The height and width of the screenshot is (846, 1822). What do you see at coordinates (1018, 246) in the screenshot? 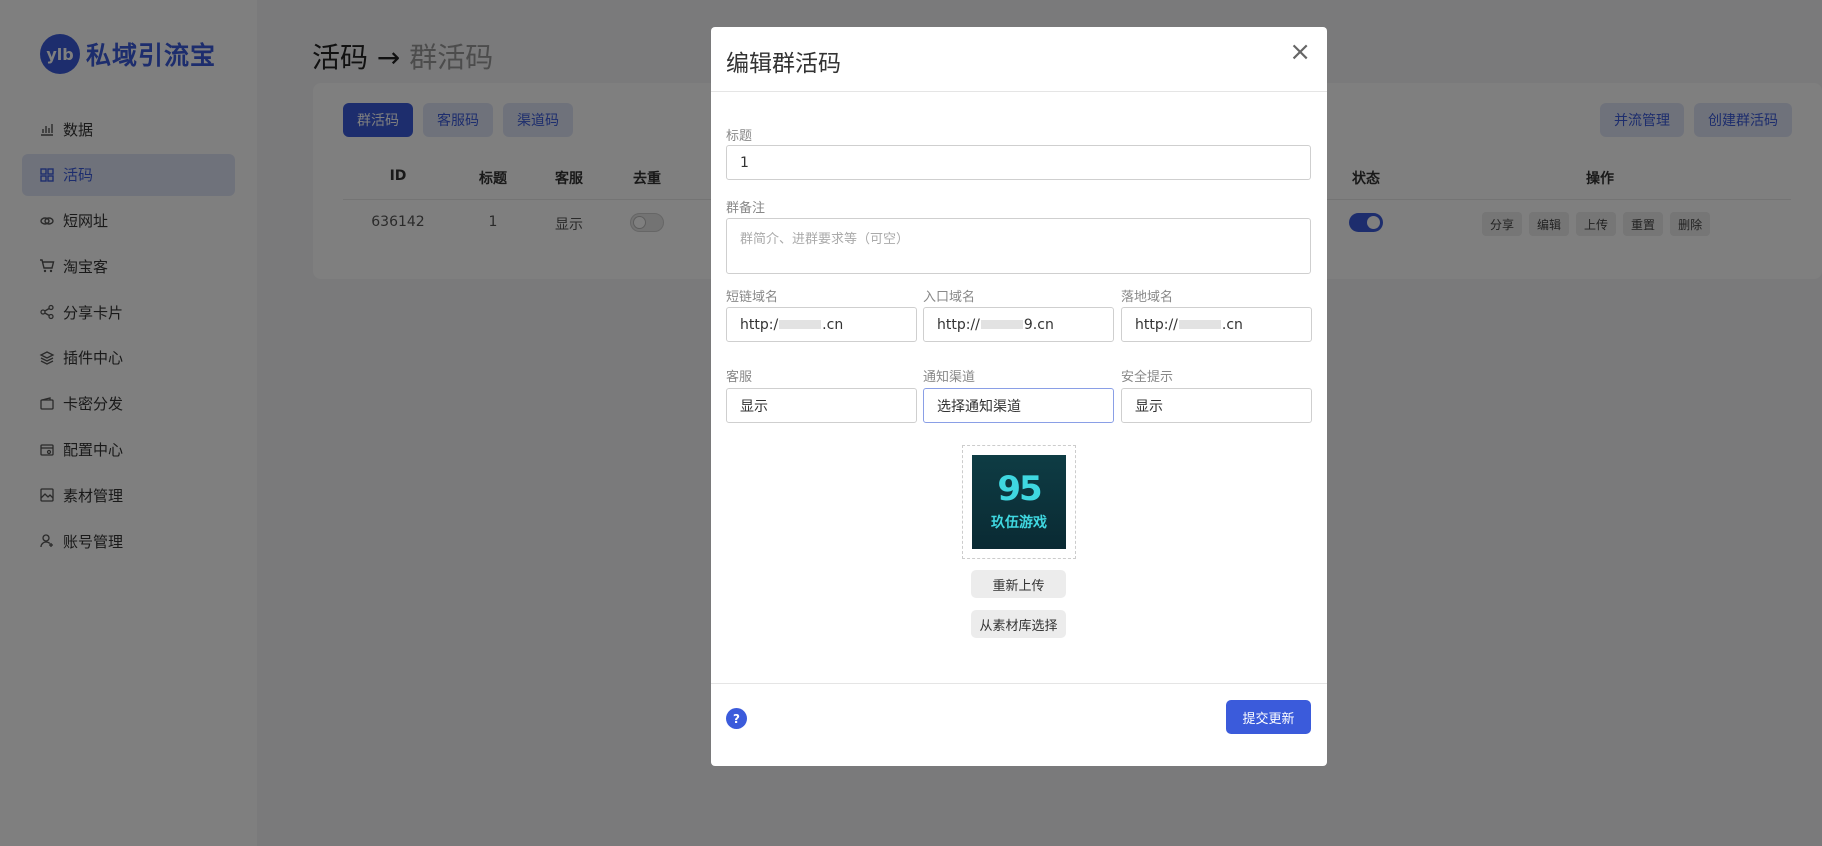
I see `remark-textarea: 群简介、进群要求等（可空）` at bounding box center [1018, 246].